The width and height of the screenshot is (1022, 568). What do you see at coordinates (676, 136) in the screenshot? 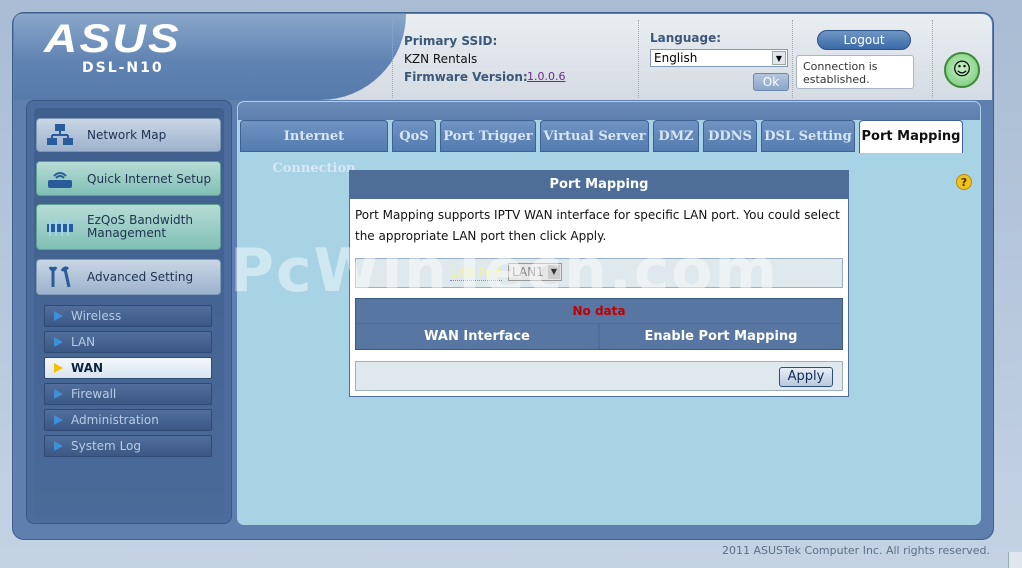
I see `tab-dmz: DMZ` at bounding box center [676, 136].